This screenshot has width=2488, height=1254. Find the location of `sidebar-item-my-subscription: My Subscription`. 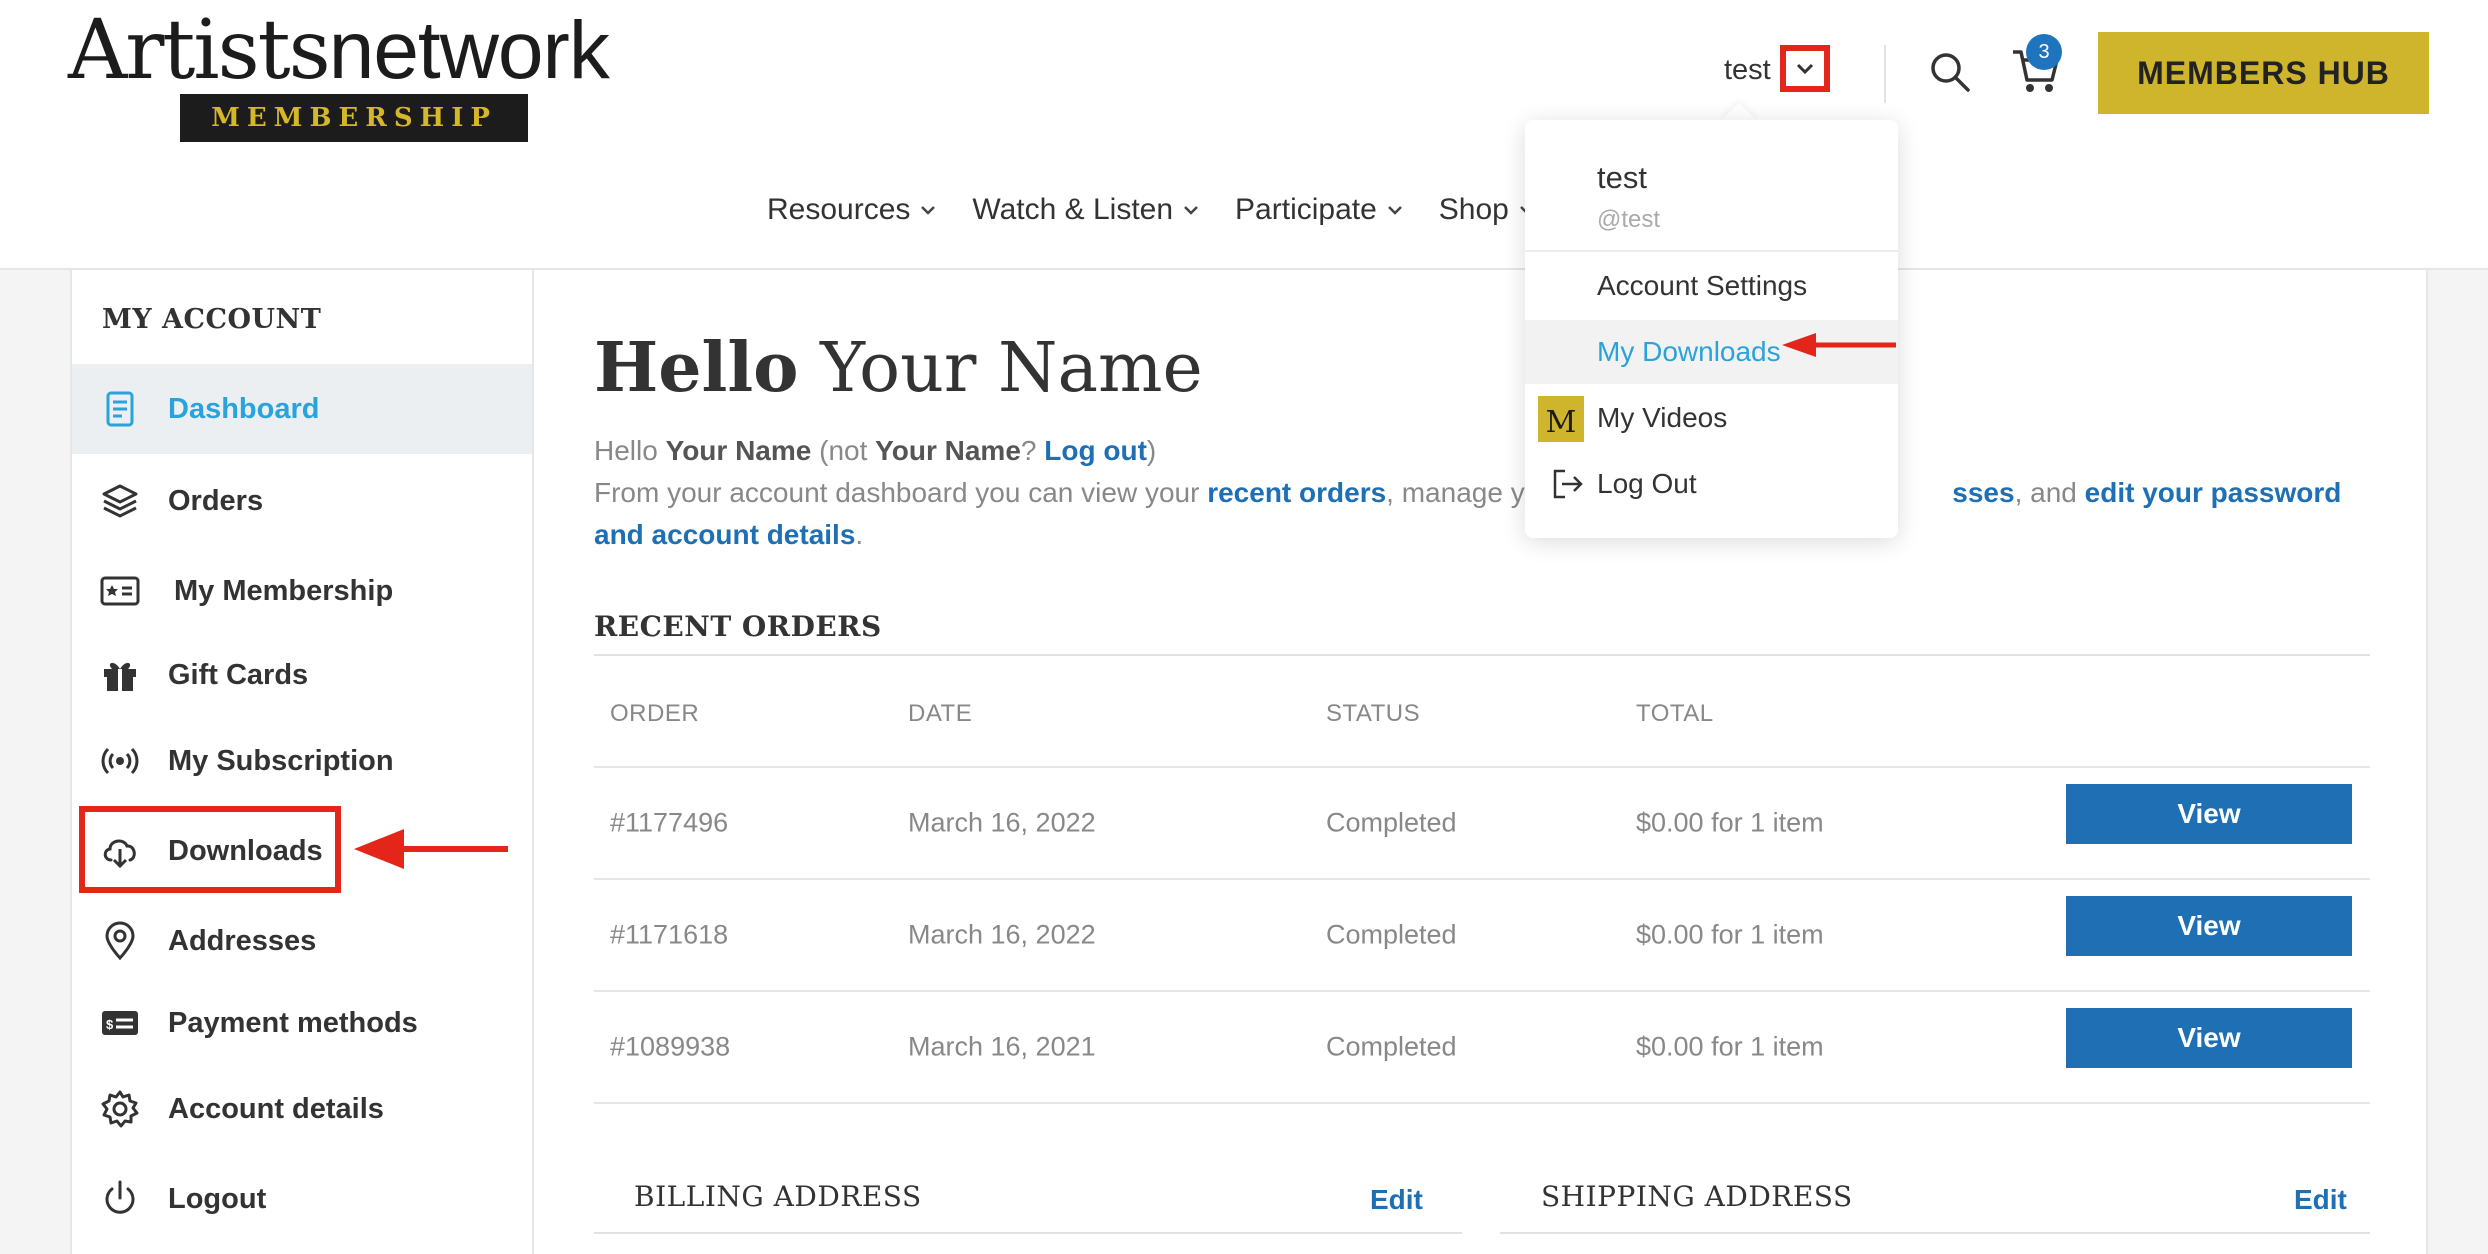

sidebar-item-my-subscription: My Subscription is located at coordinates (302, 761).